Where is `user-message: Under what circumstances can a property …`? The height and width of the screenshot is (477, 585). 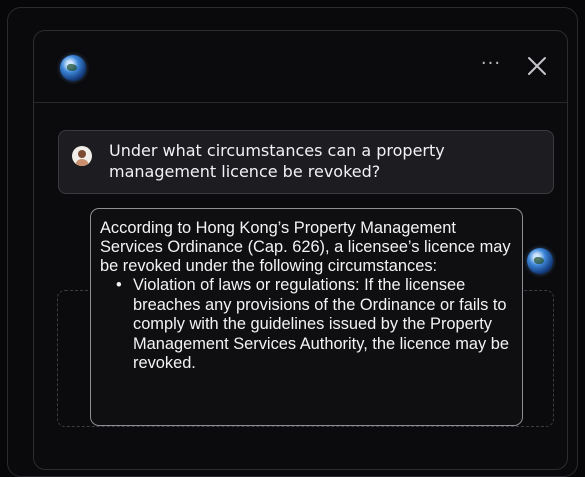 user-message: Under what circumstances can a property … is located at coordinates (306, 162).